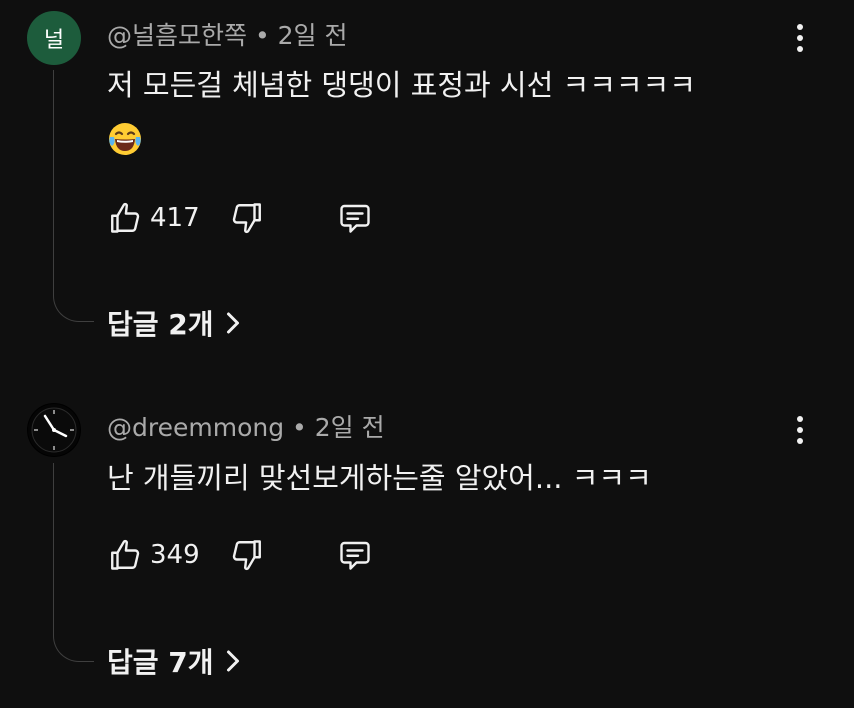  I want to click on avatar-initial: 널, so click(54, 40).